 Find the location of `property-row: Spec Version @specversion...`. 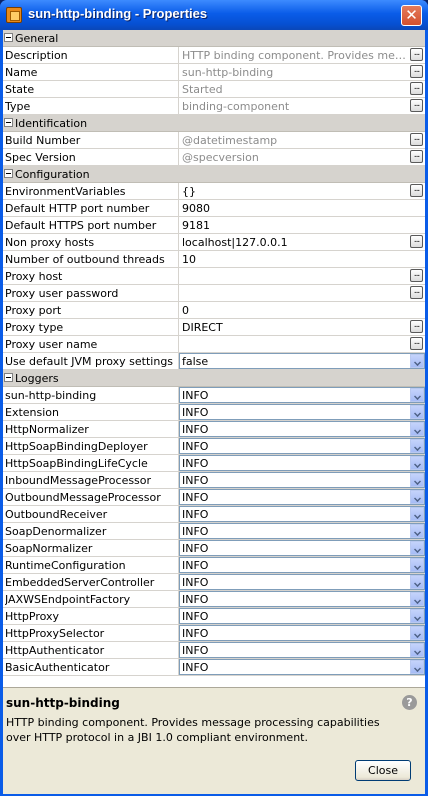

property-row: Spec Version @specversion... is located at coordinates (214, 157).